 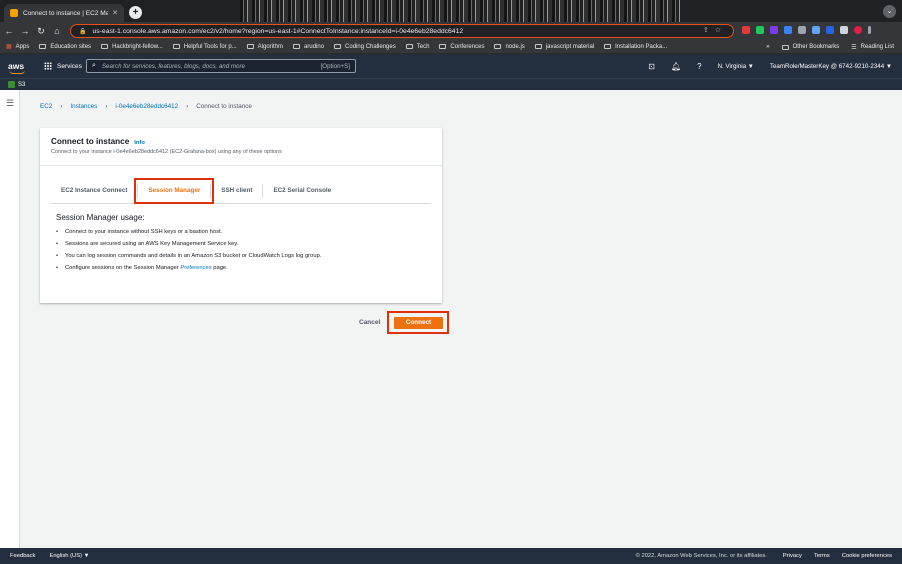 What do you see at coordinates (822, 556) in the screenshot?
I see `terms-link: Terms` at bounding box center [822, 556].